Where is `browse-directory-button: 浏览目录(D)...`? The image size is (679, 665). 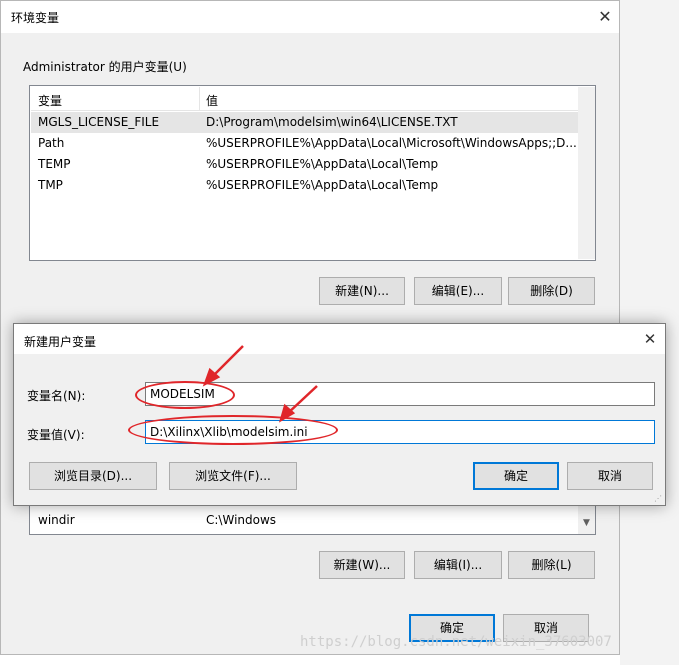 browse-directory-button: 浏览目录(D)... is located at coordinates (93, 476).